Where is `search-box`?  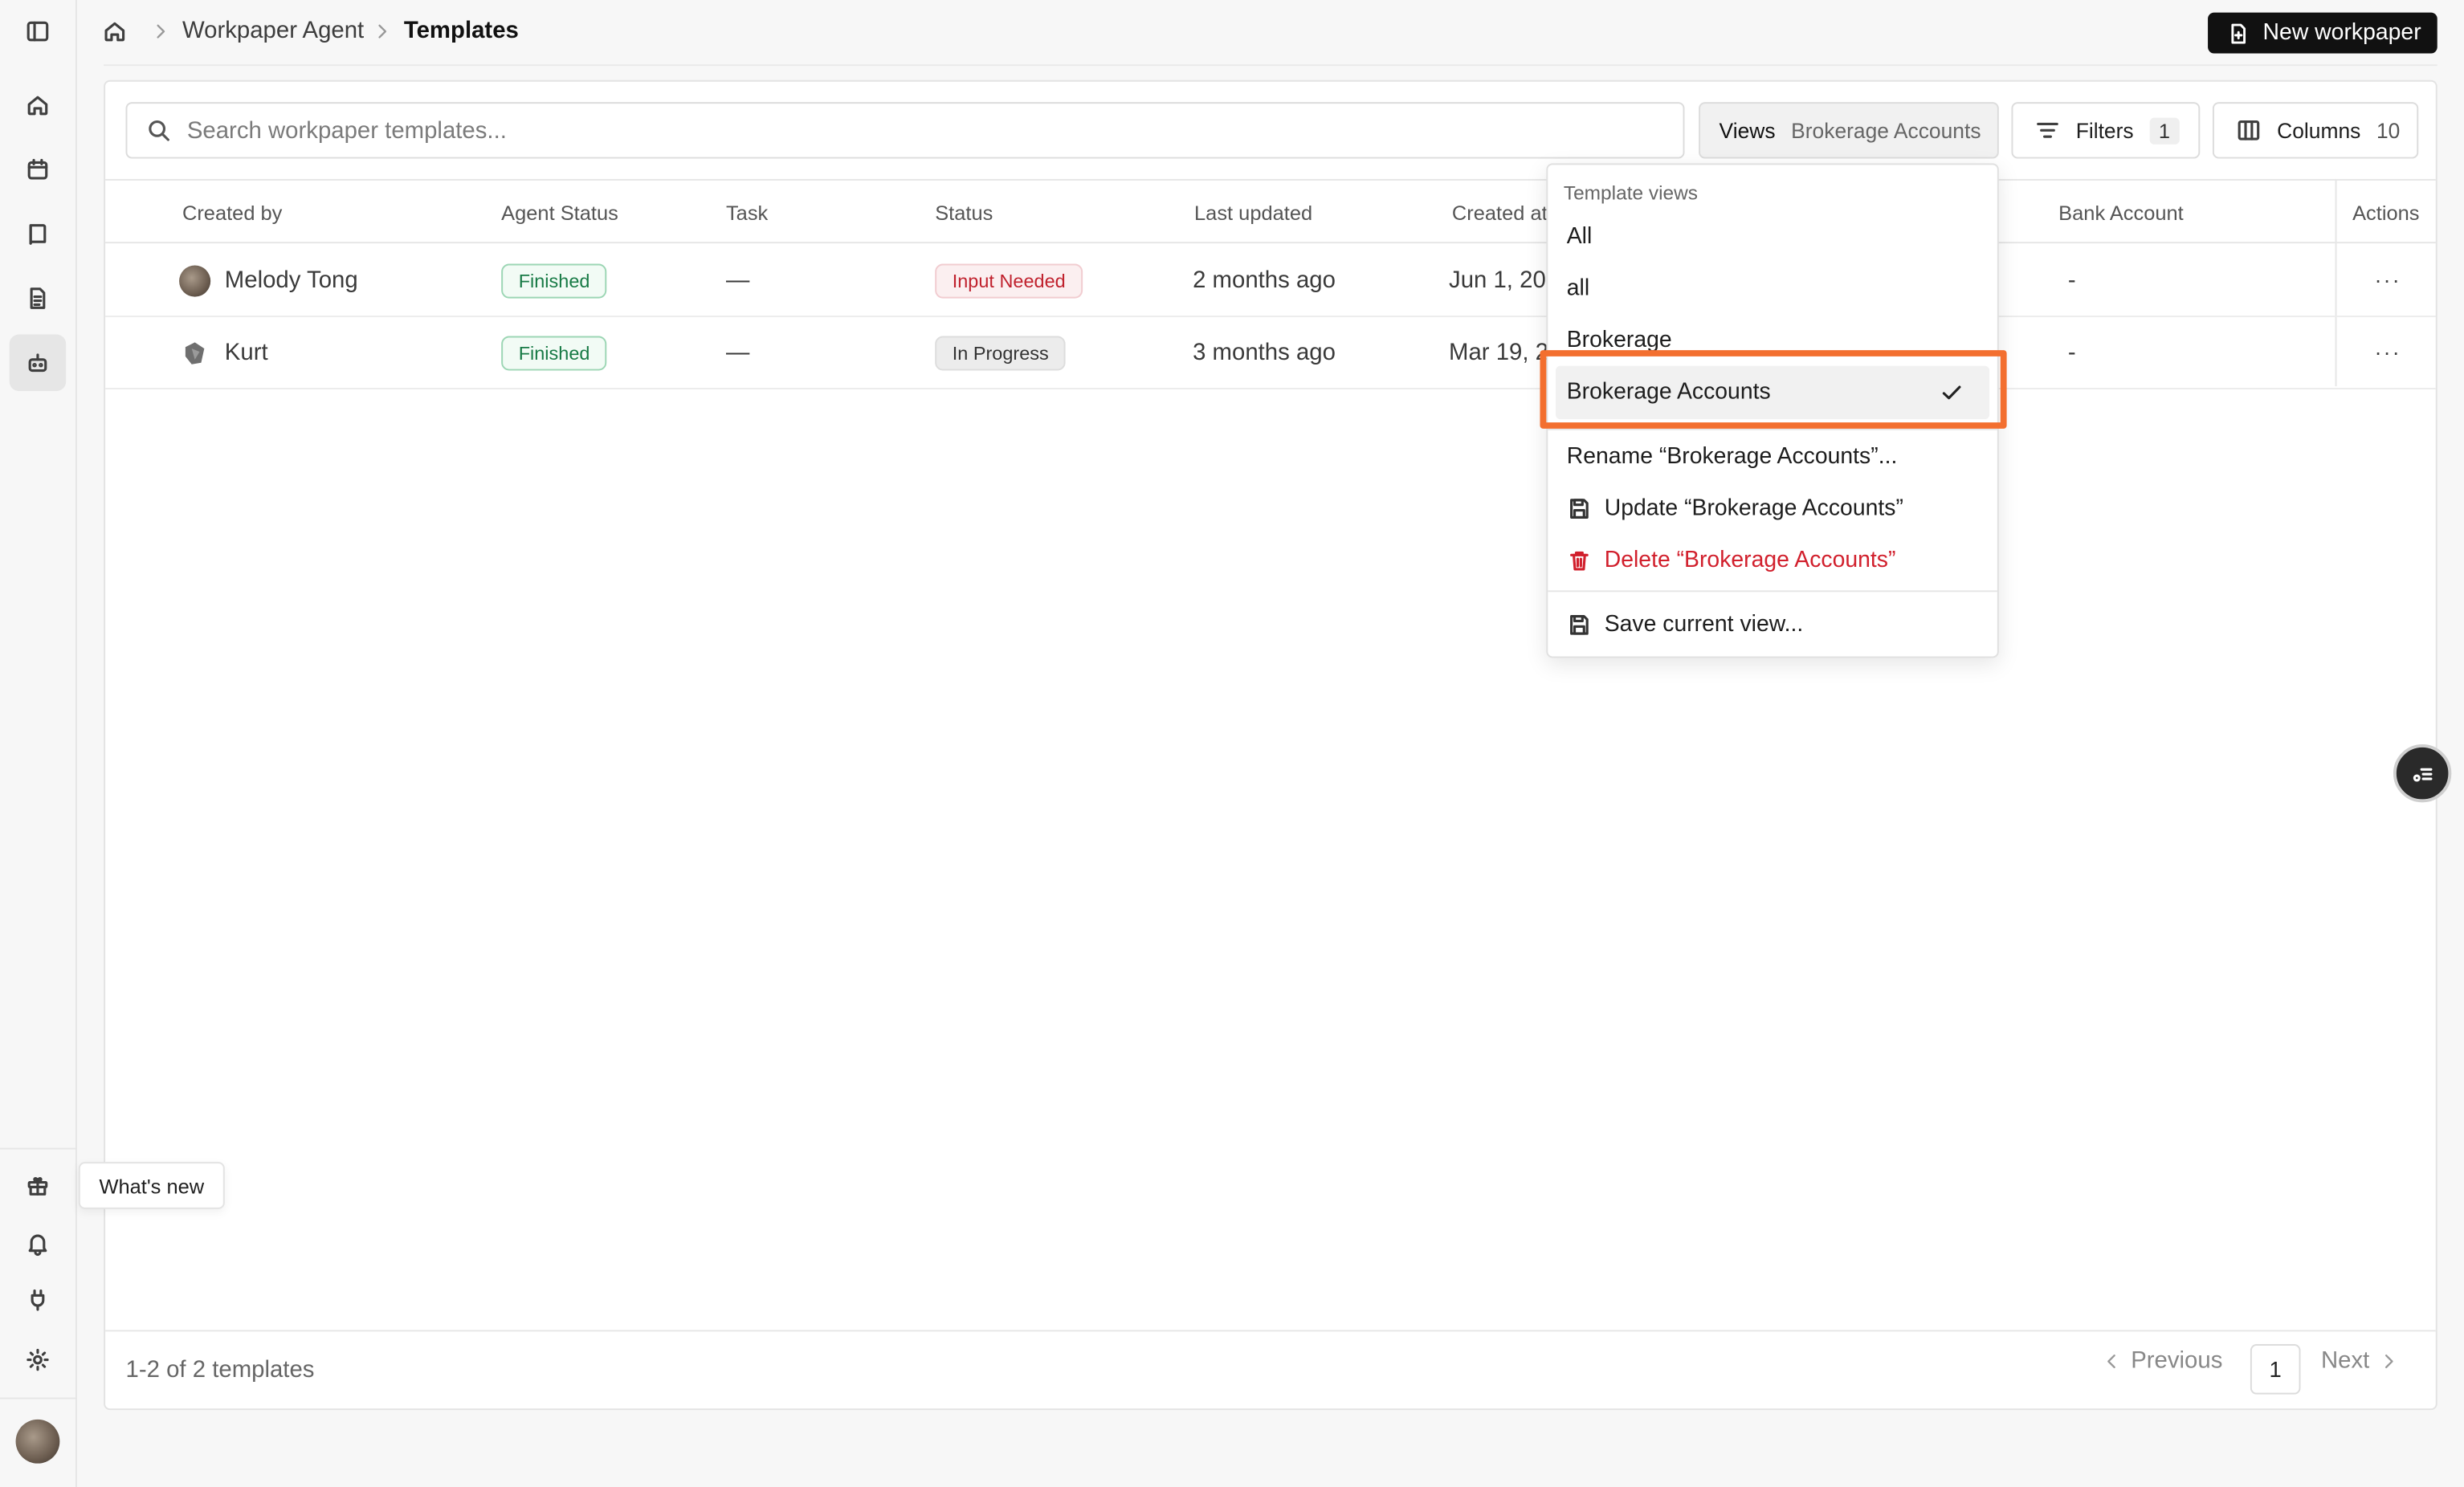 search-box is located at coordinates (905, 130).